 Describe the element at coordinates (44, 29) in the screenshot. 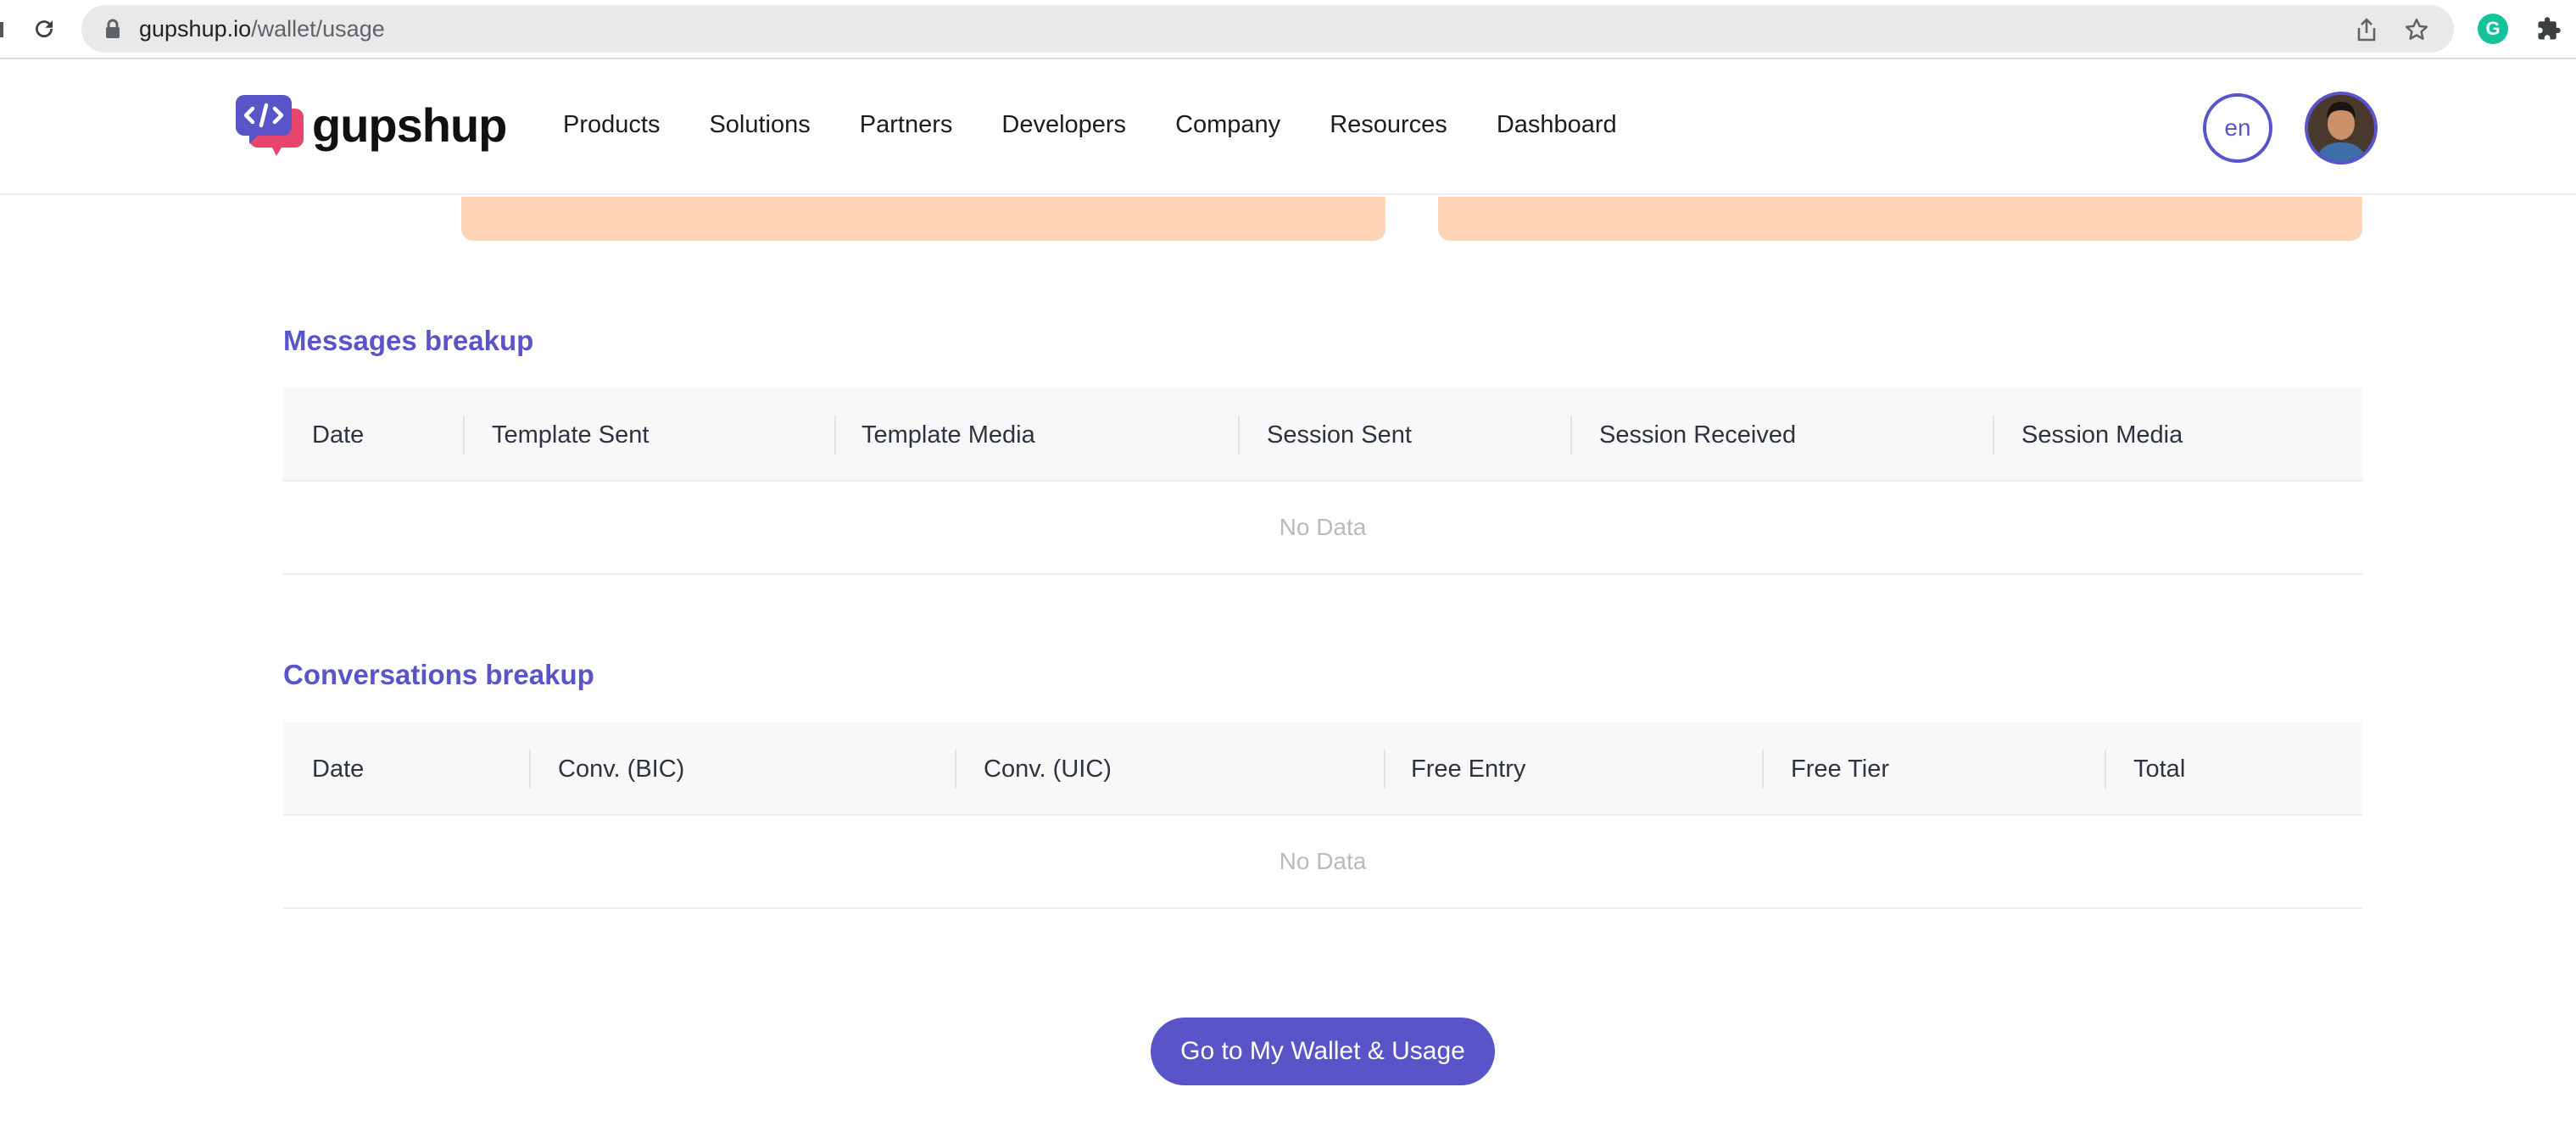

I see `reload-icon` at that location.